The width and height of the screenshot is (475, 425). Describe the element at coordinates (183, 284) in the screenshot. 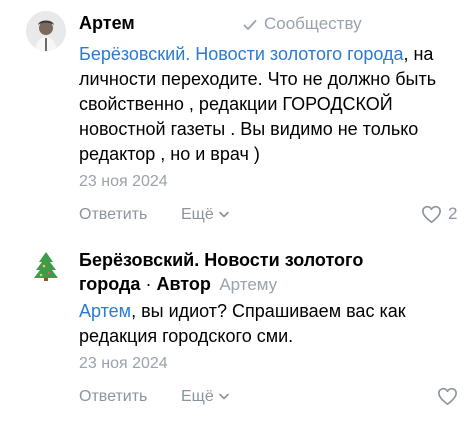

I see `author-badge: Автор` at that location.